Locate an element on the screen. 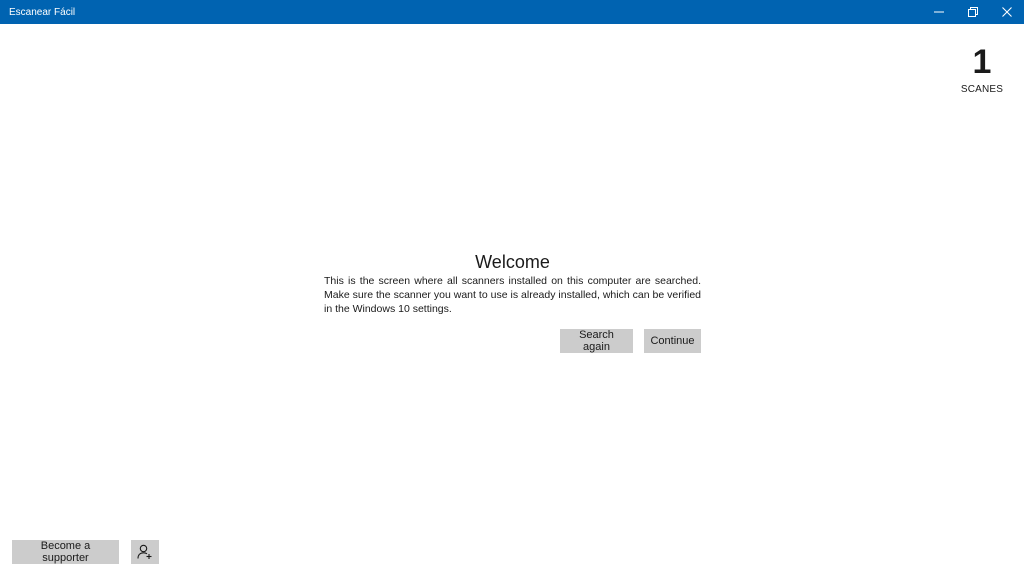  welcome-title: Welcome is located at coordinates (512, 262).